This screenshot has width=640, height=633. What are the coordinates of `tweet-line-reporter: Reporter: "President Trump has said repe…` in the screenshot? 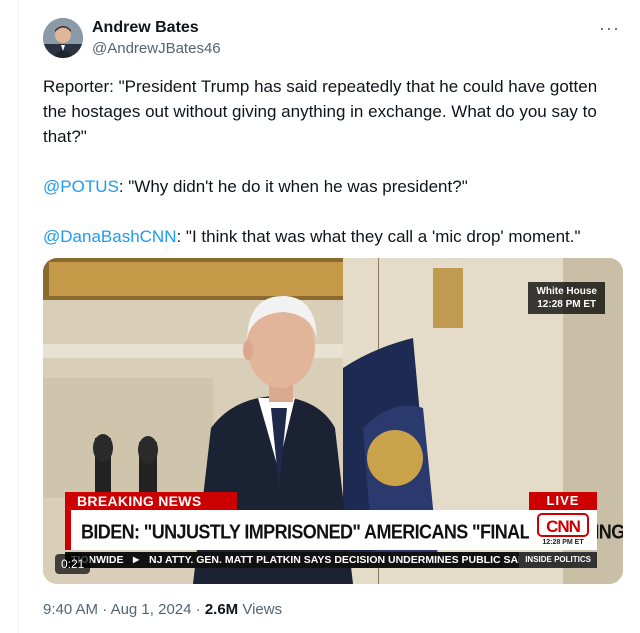 It's located at (320, 111).